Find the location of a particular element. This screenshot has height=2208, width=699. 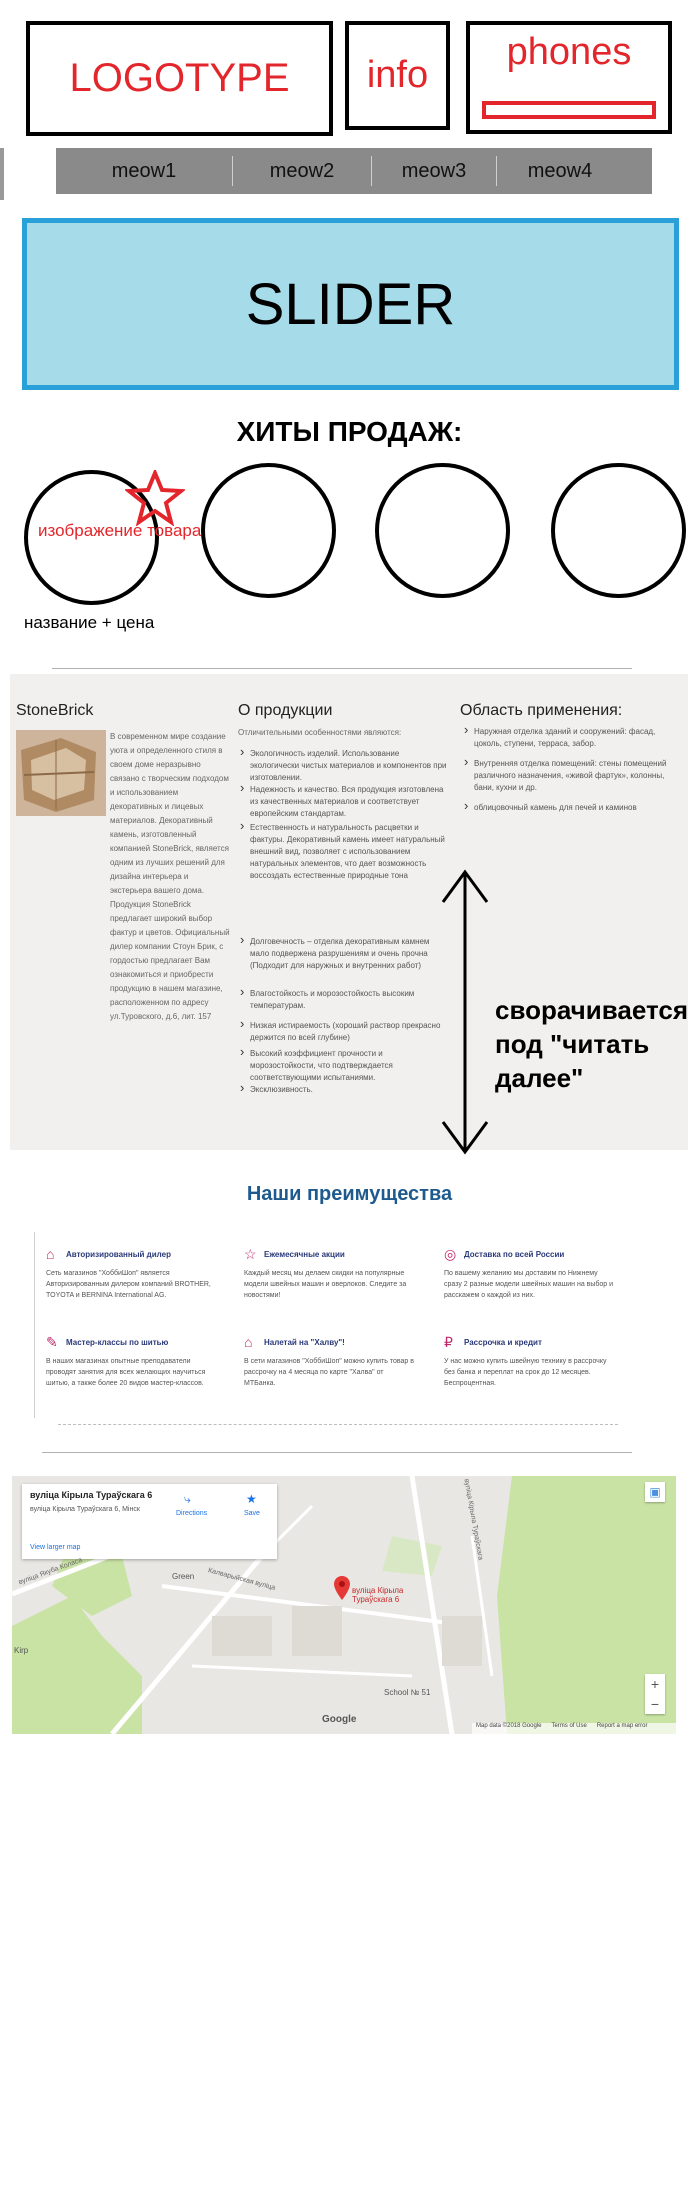

main-nav: meow1 meow2 meow3 meow4 is located at coordinates (354, 171).